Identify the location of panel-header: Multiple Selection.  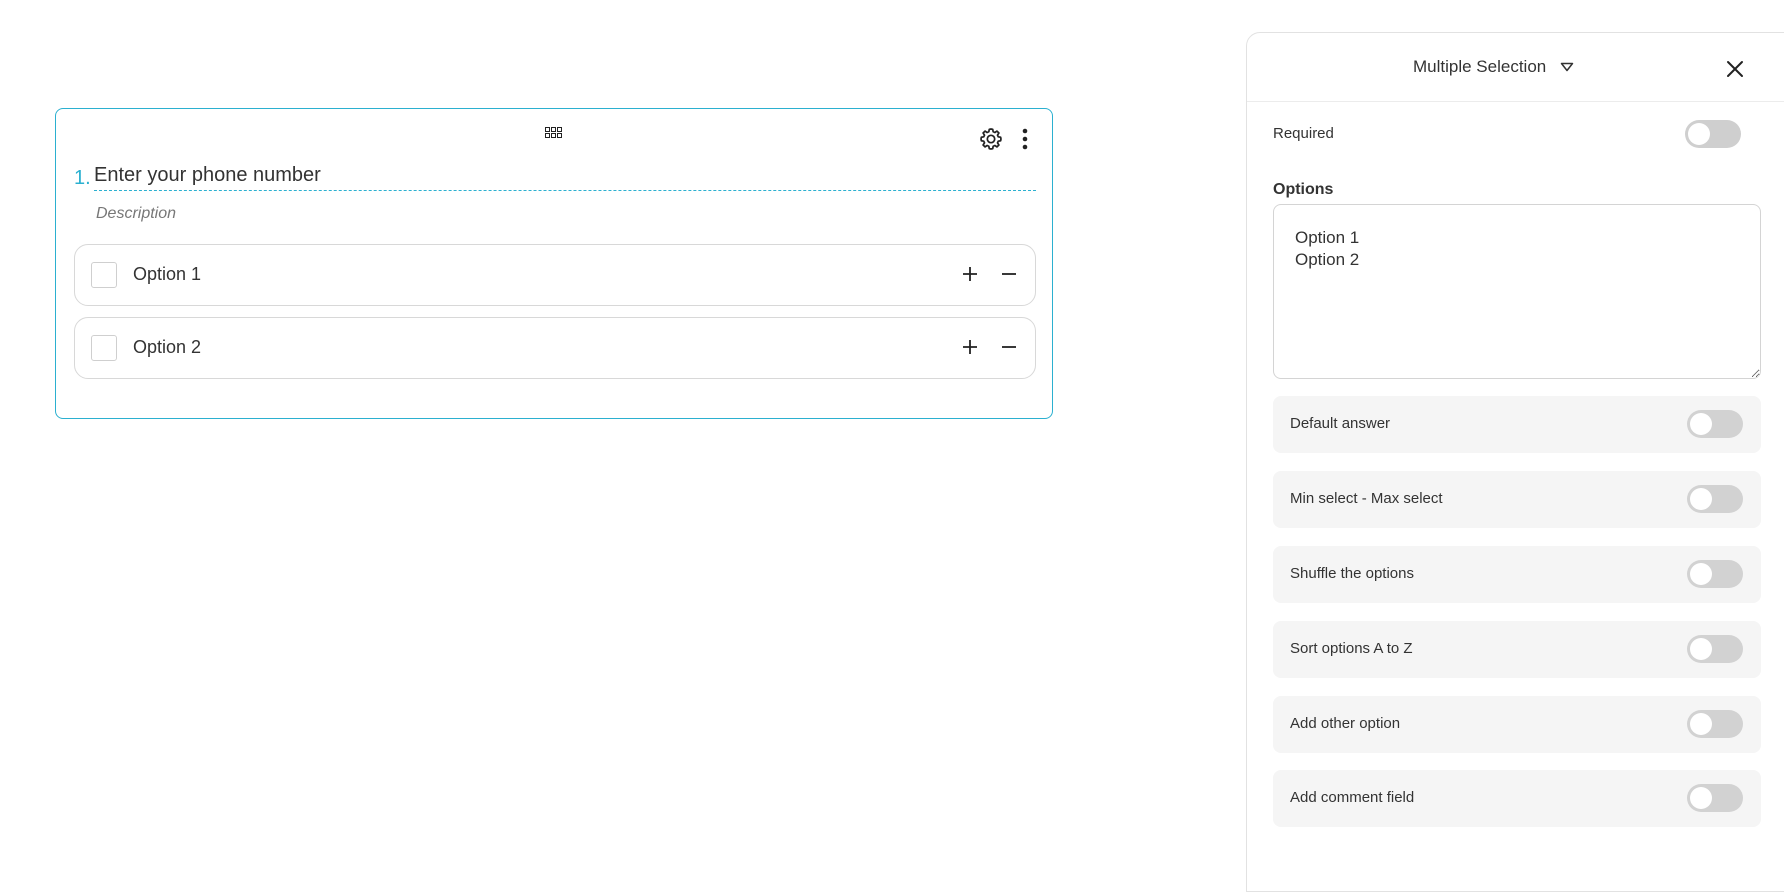
(1515, 67).